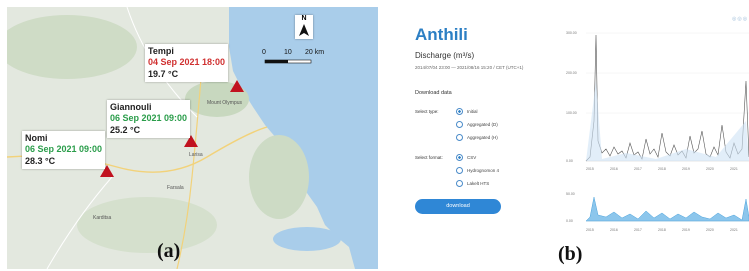 This screenshot has height=271, width=749. What do you see at coordinates (429, 157) in the screenshot?
I see `select-format-label: Select format:` at bounding box center [429, 157].